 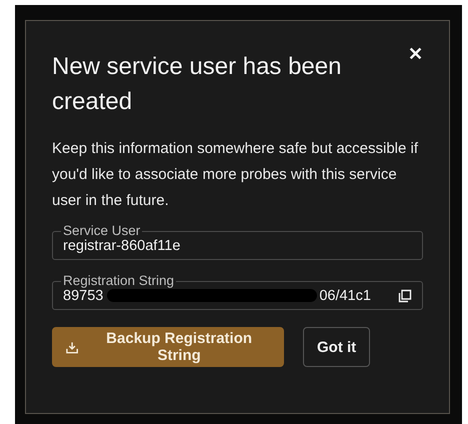 I want to click on dialog-message: Keep this information somewhere safe but accessible if you'd like to associate more probes with this service user in the future., so click(x=236, y=175).